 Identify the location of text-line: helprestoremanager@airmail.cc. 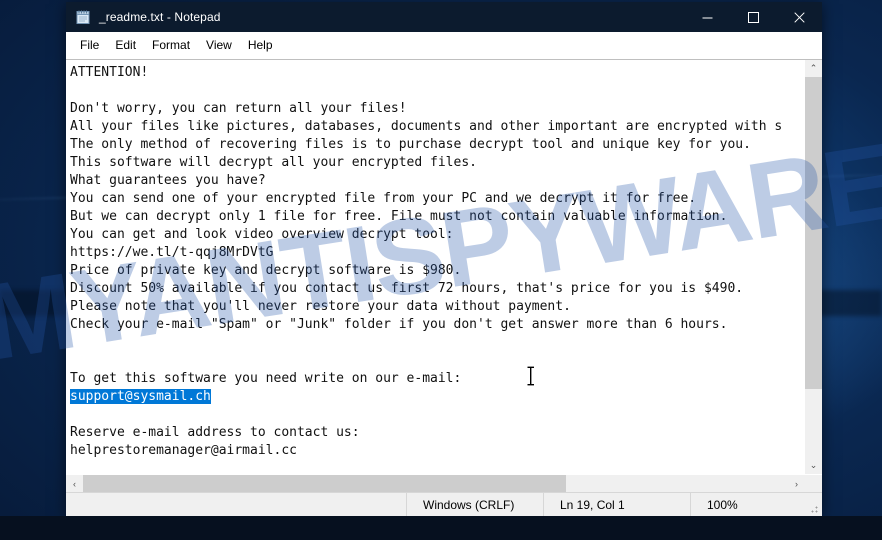
(183, 450).